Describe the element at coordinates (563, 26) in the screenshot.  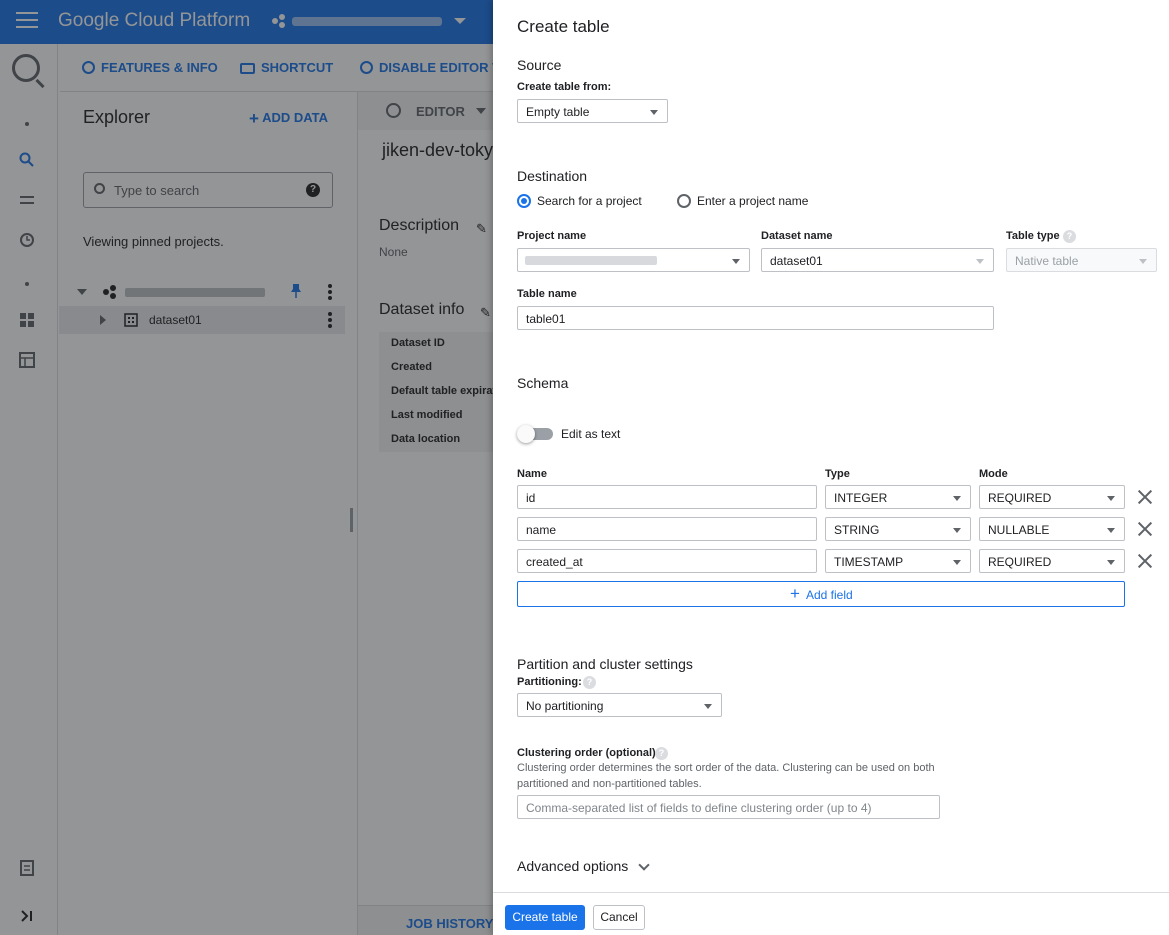
I see `drawer-title: Create table` at that location.